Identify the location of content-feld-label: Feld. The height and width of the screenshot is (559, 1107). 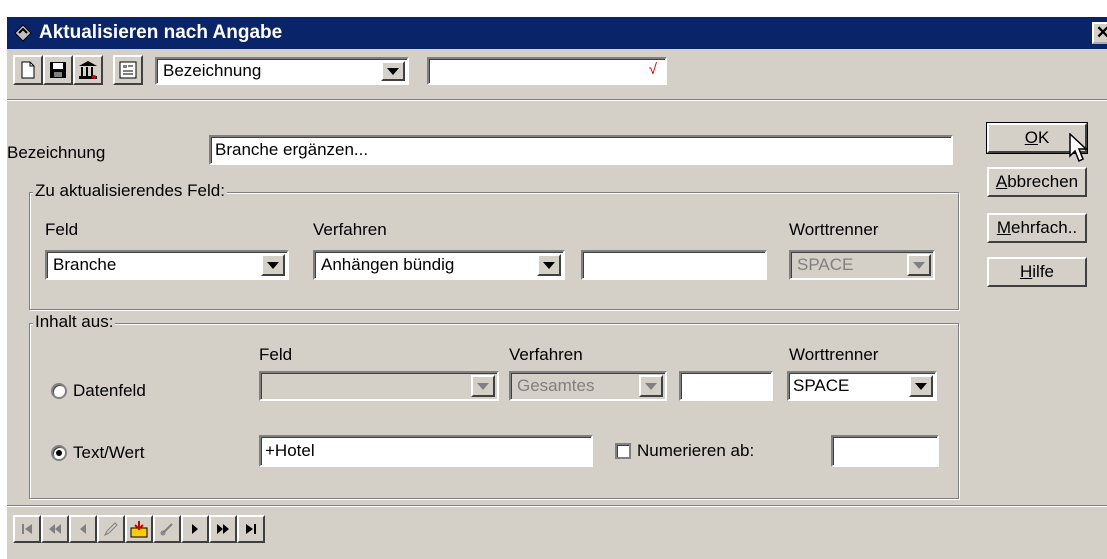
(276, 354).